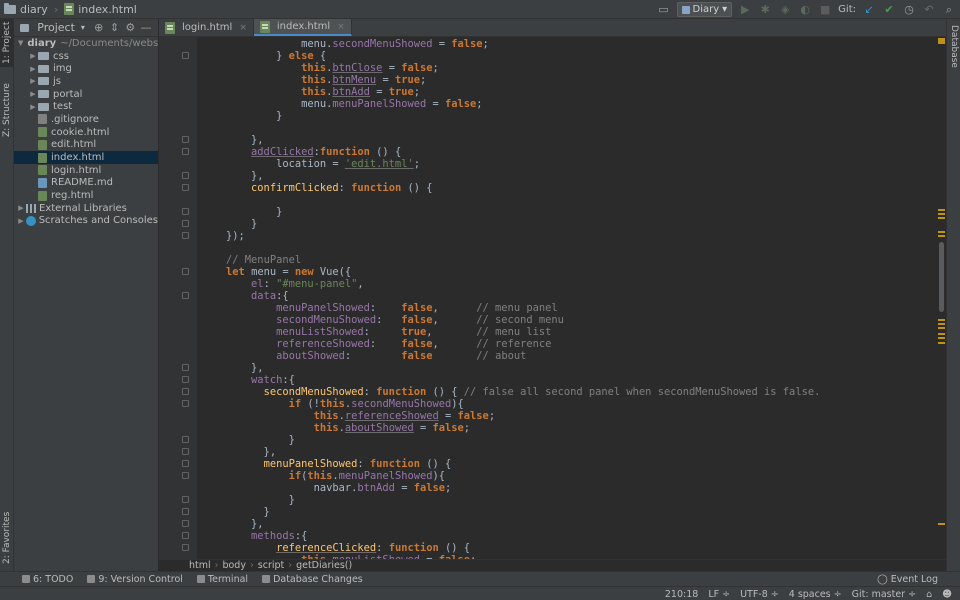 The height and width of the screenshot is (600, 960). Describe the element at coordinates (889, 10) in the screenshot. I see `git-commit-icon: ✔` at that location.